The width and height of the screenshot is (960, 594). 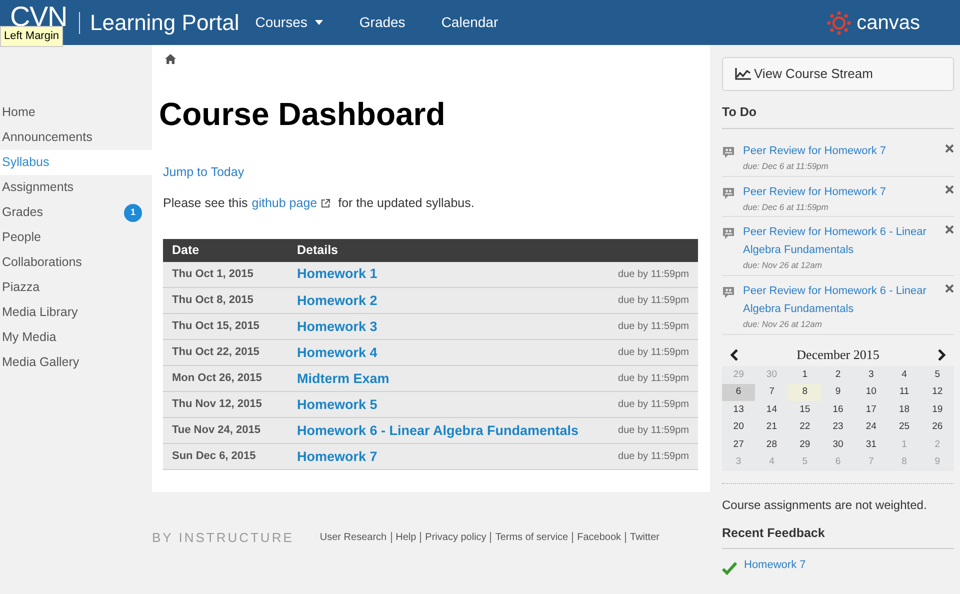 I want to click on calendar-day: 15, so click(x=805, y=410).